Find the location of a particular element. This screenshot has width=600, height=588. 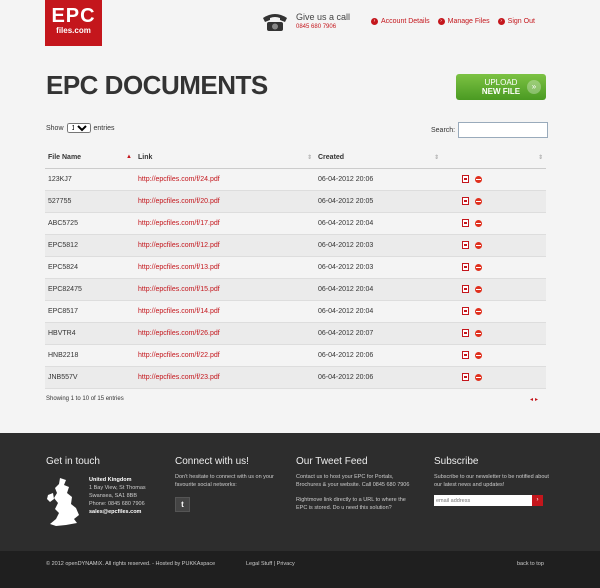

prev-page-icon: ◂ is located at coordinates (531, 399).